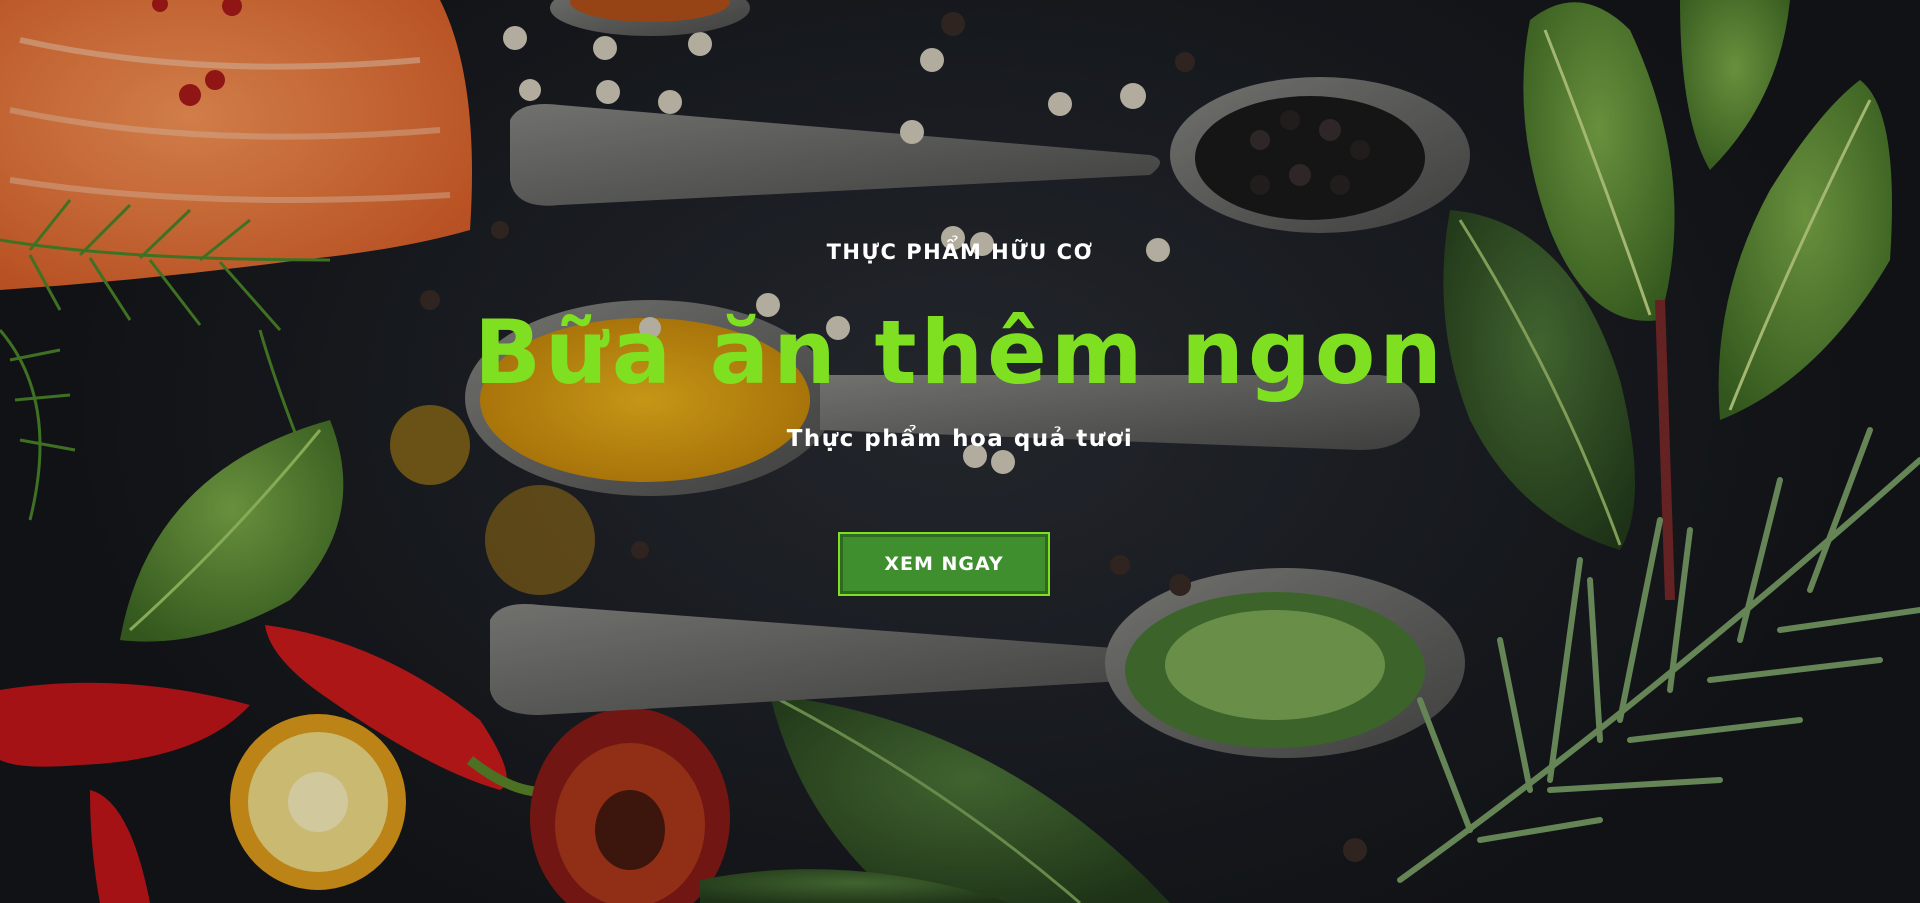 This screenshot has width=1920, height=903. I want to click on hero-subline: Thực phẩm hoa quả tươi, so click(960, 439).